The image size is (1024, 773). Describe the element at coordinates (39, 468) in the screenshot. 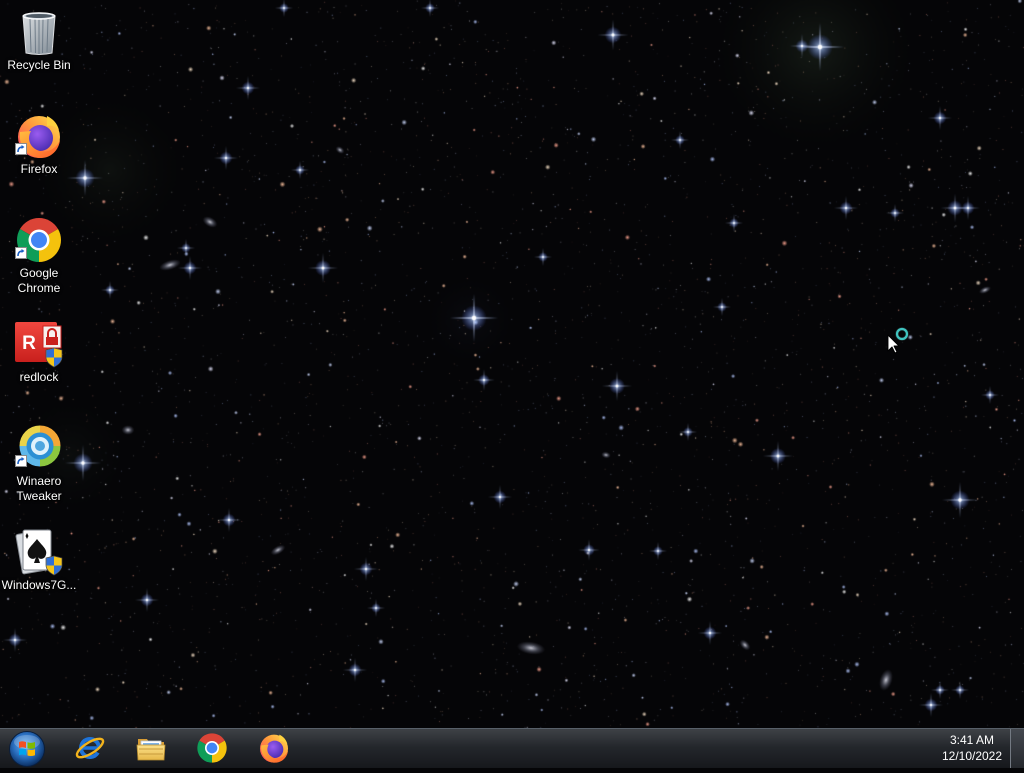

I see `desktop-icon-winaero-tweaker: Winaero Tweaker` at that location.